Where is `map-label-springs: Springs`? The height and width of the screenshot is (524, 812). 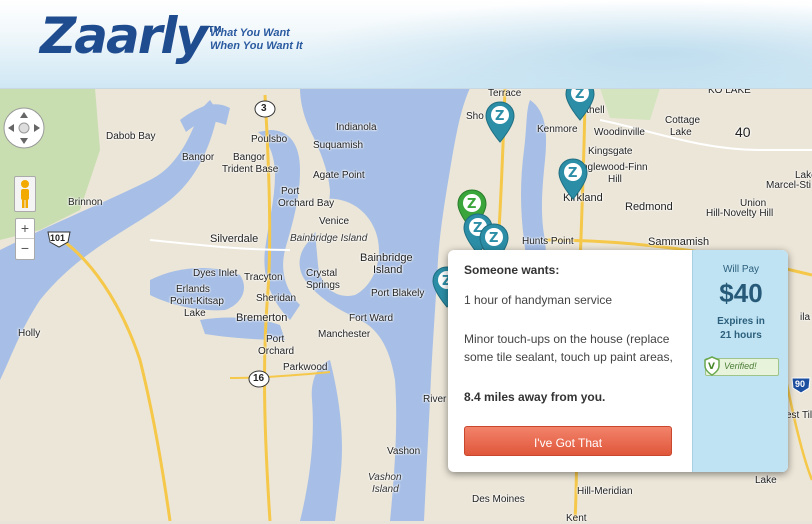
map-label-springs: Springs is located at coordinates (323, 285).